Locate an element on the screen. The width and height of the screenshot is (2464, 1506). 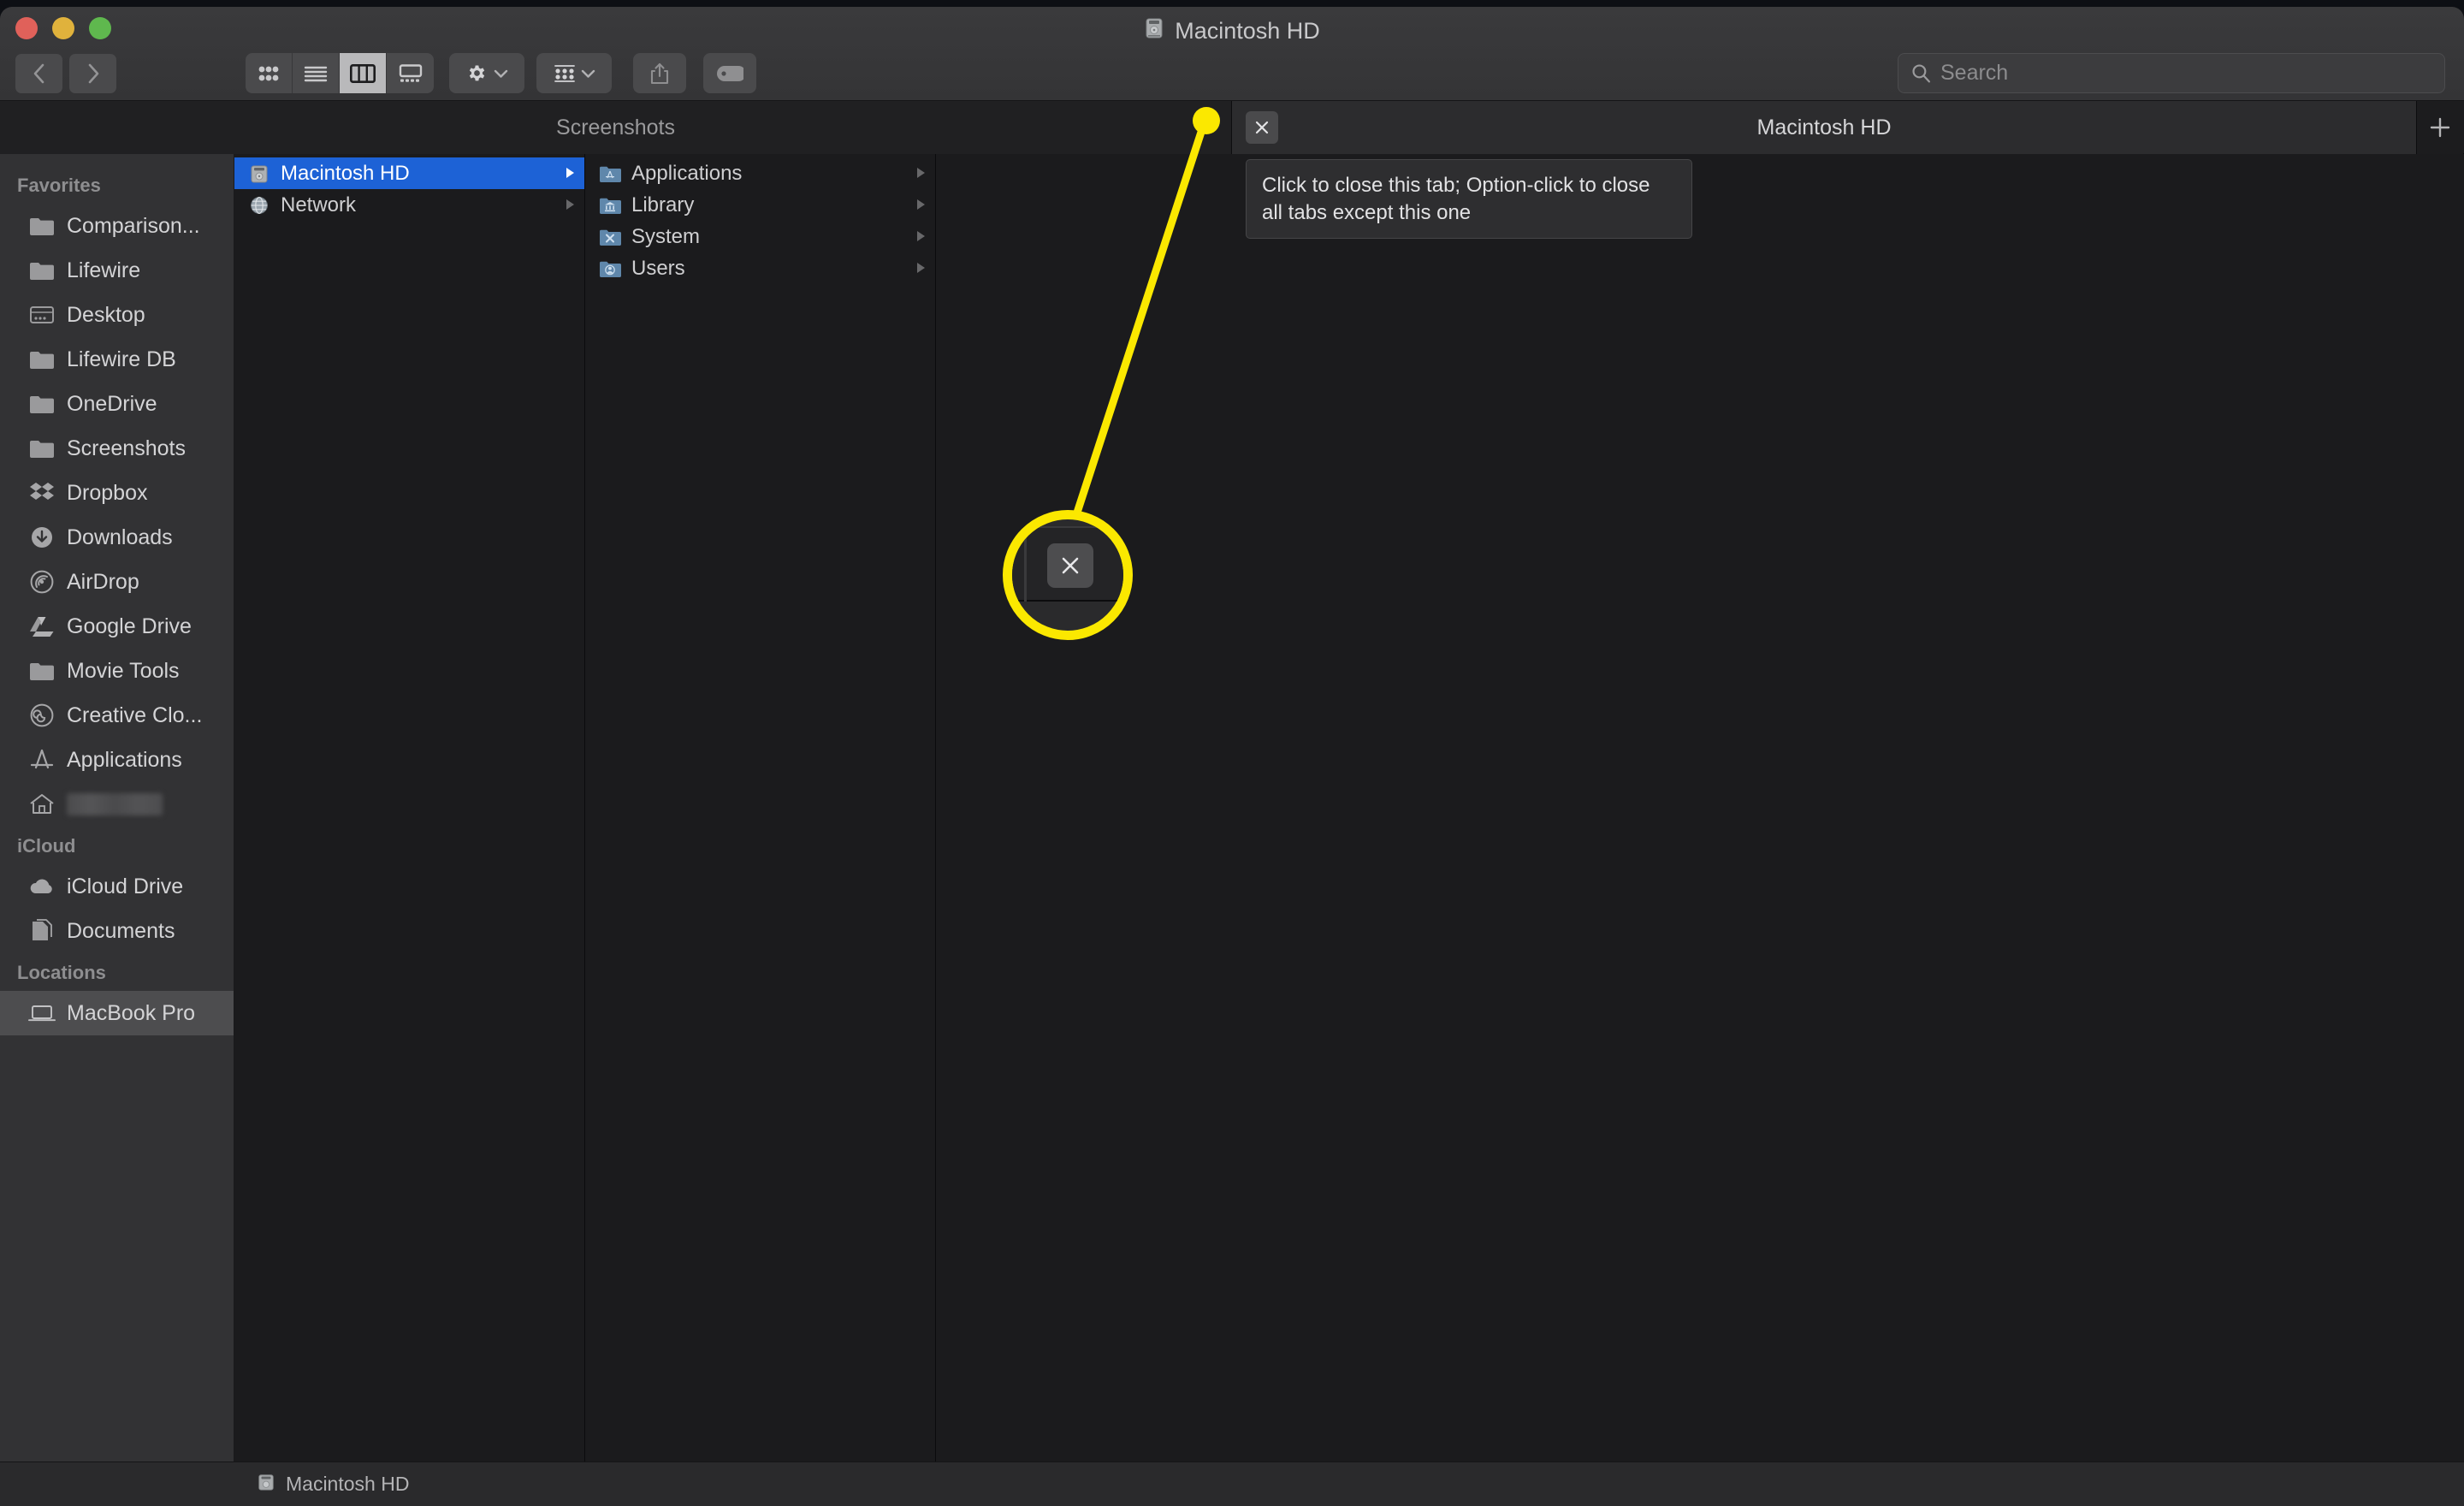
sidebar-item-movie-tools: Movie Tools is located at coordinates (117, 671).